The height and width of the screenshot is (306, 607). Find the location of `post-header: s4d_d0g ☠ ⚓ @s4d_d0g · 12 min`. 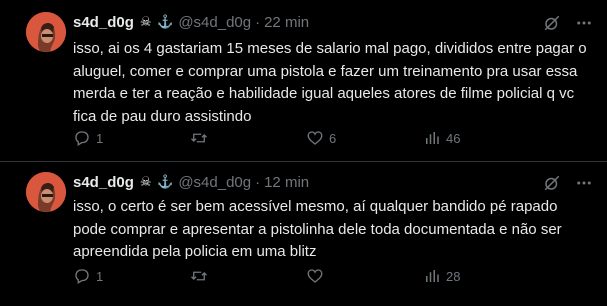

post-header: s4d_d0g ☠ ⚓ @s4d_d0g · 12 min is located at coordinates (191, 182).